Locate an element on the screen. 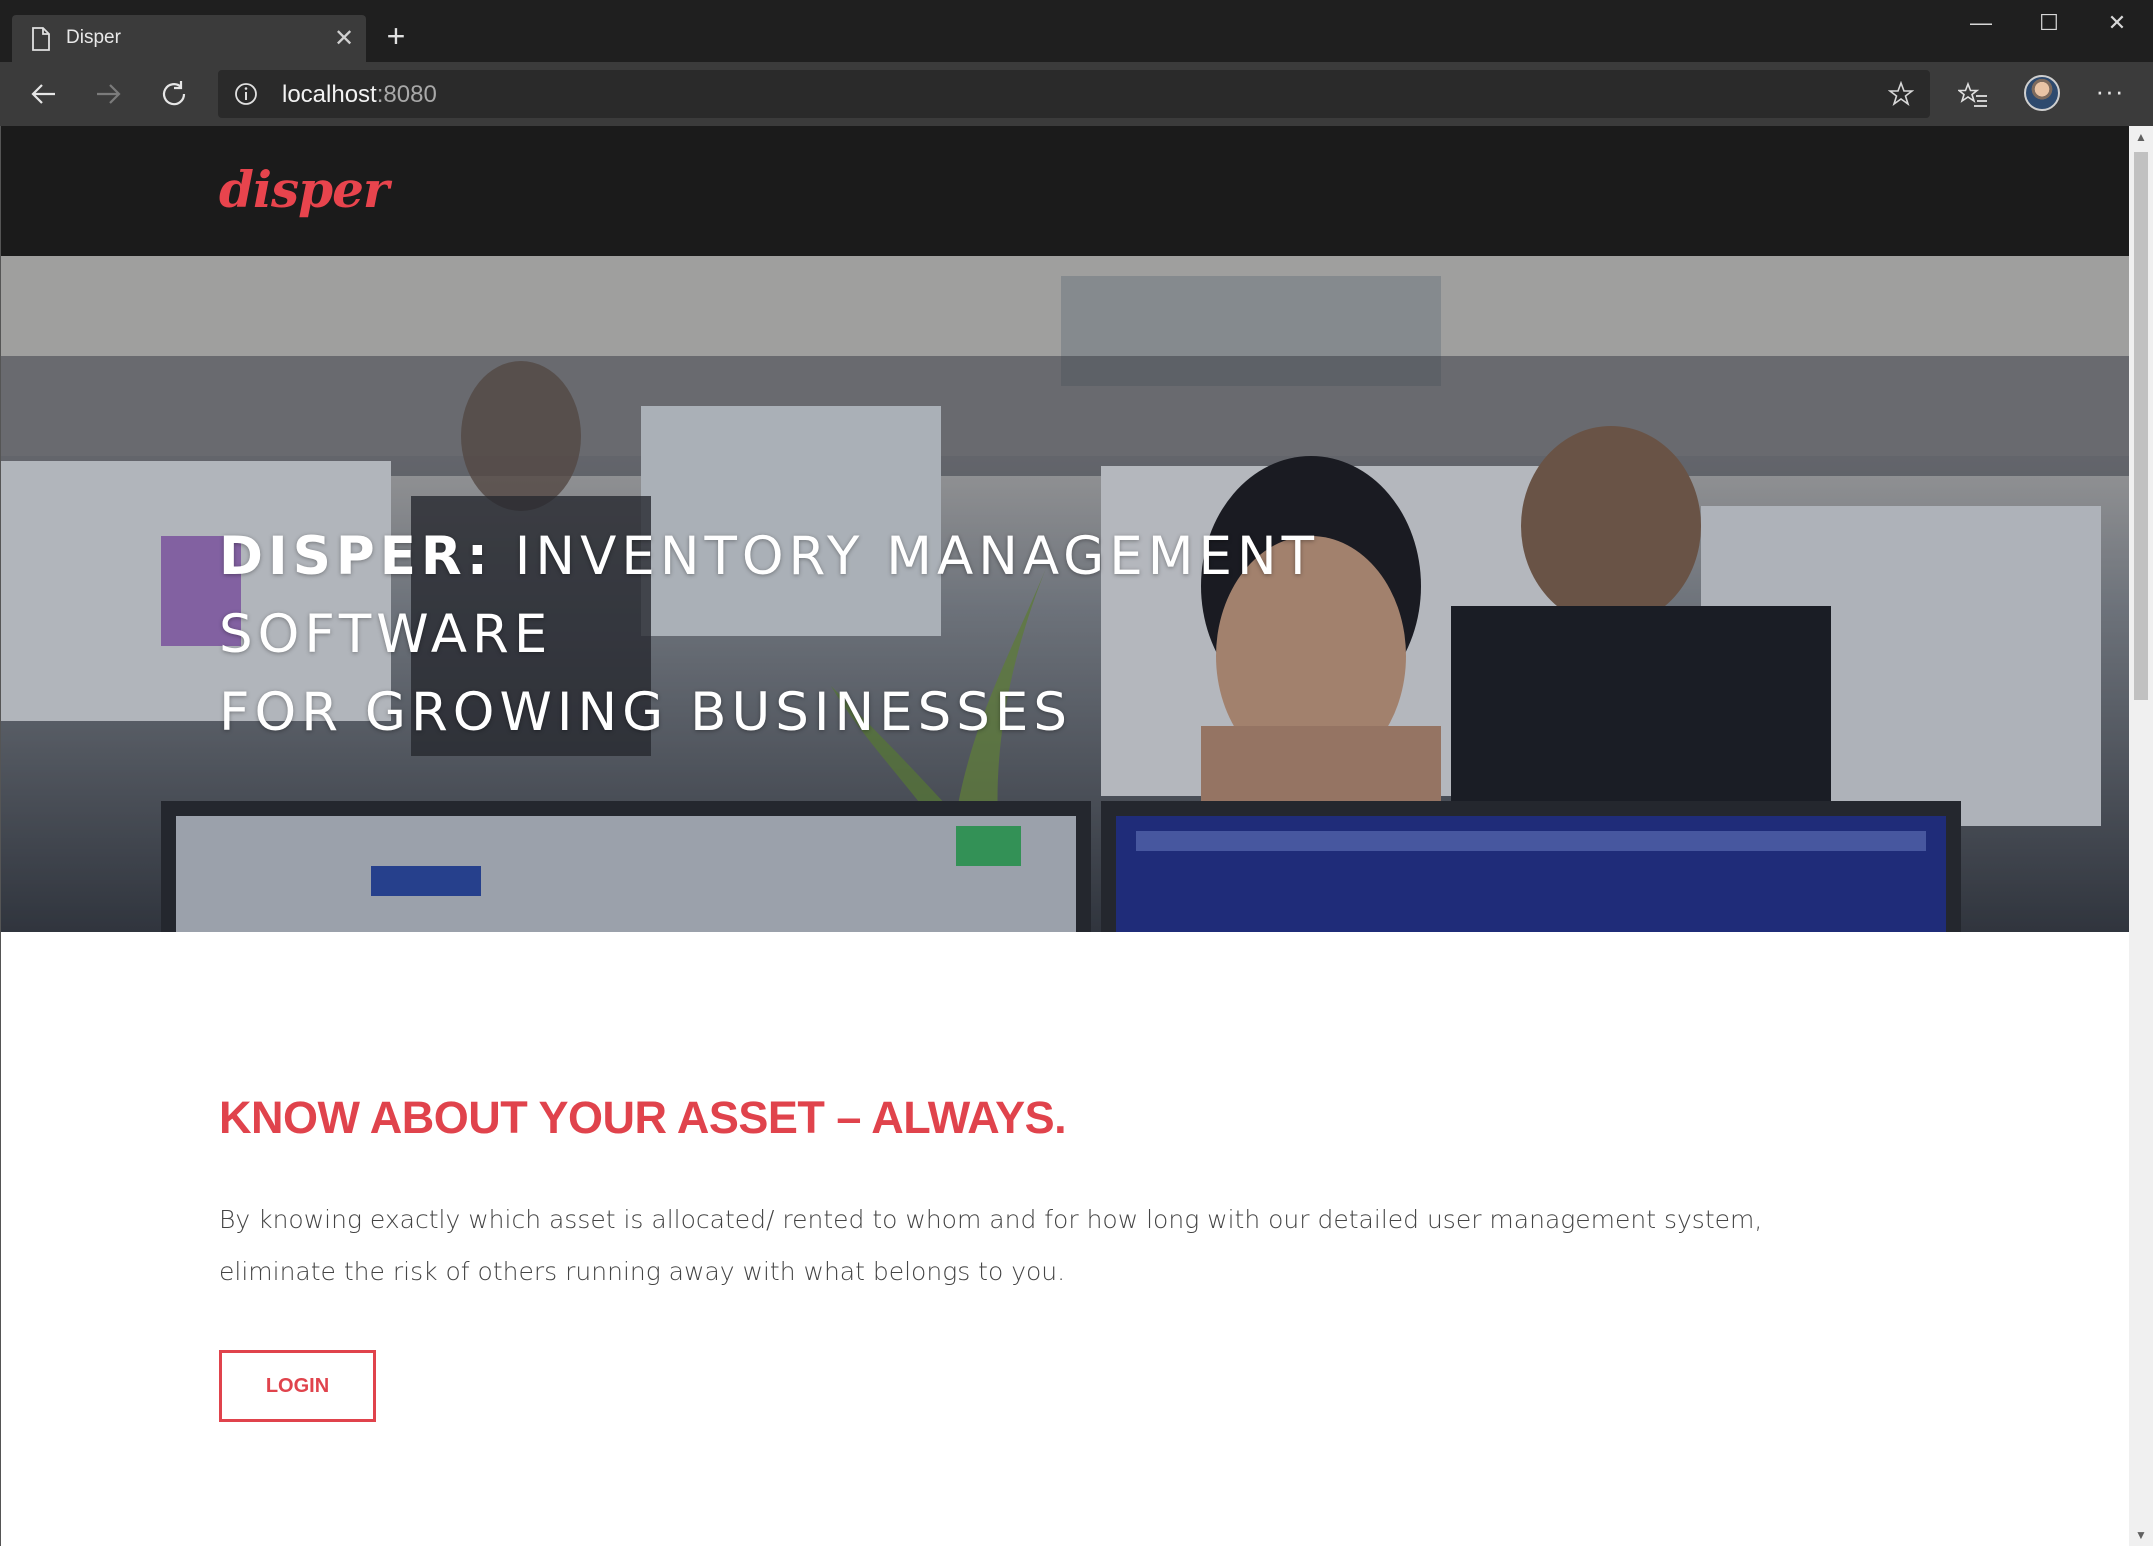 Image resolution: width=2153 pixels, height=1546 pixels. address-bar: localhost:8080 is located at coordinates (1074, 94).